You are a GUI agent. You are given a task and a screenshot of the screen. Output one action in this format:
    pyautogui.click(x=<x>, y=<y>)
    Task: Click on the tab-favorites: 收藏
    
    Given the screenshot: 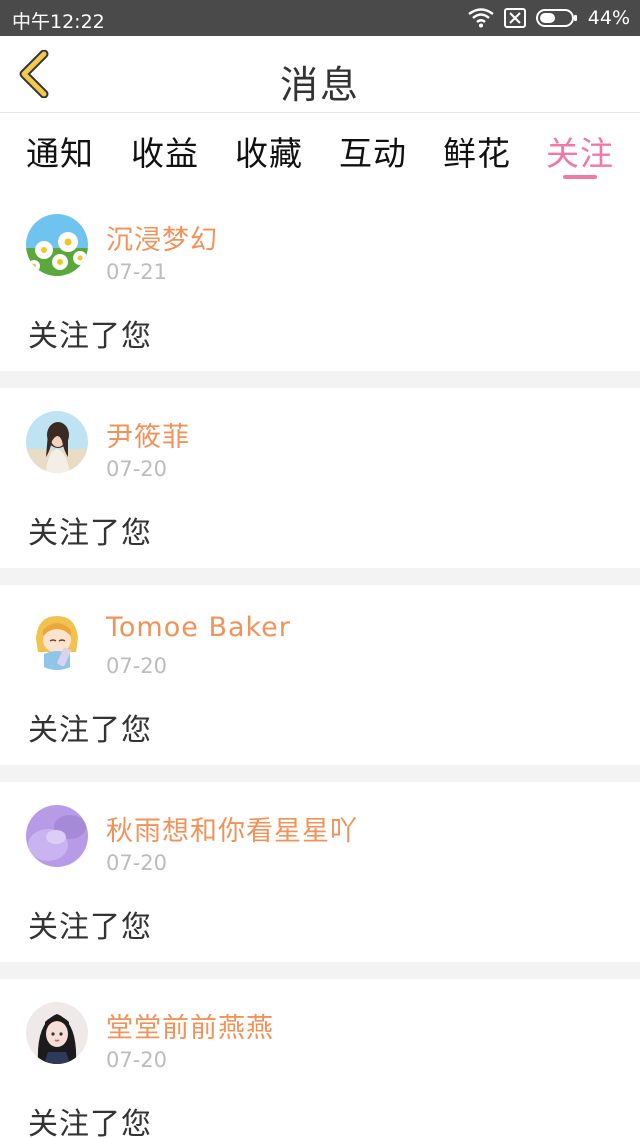 What is the action you would take?
    pyautogui.click(x=269, y=151)
    